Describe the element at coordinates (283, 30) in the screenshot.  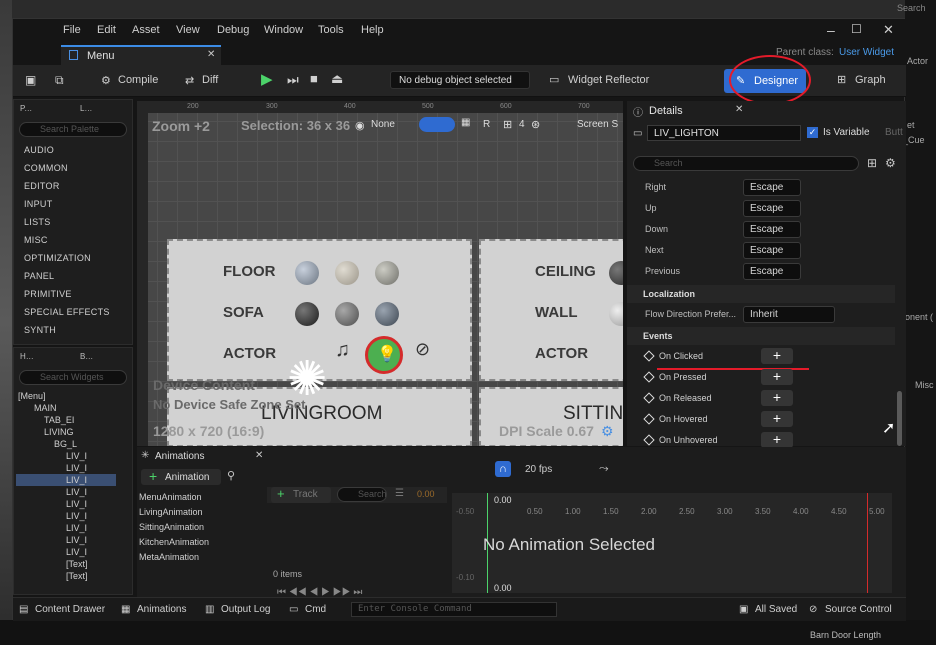
I see `menu-window: Window` at that location.